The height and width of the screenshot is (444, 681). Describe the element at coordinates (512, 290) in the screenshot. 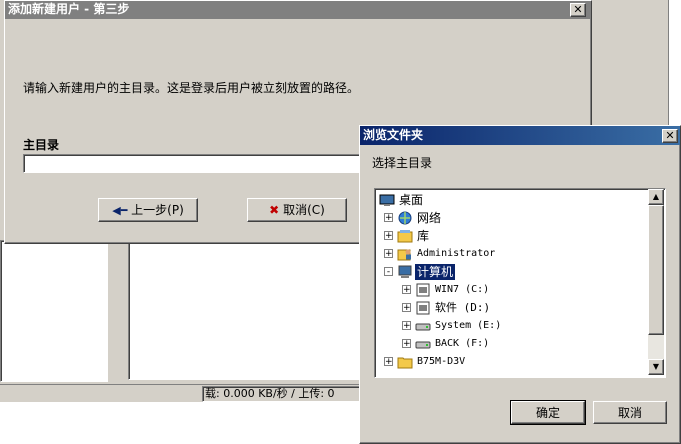

I see `tree-item-drive-c: + WIN7 (C:)` at that location.